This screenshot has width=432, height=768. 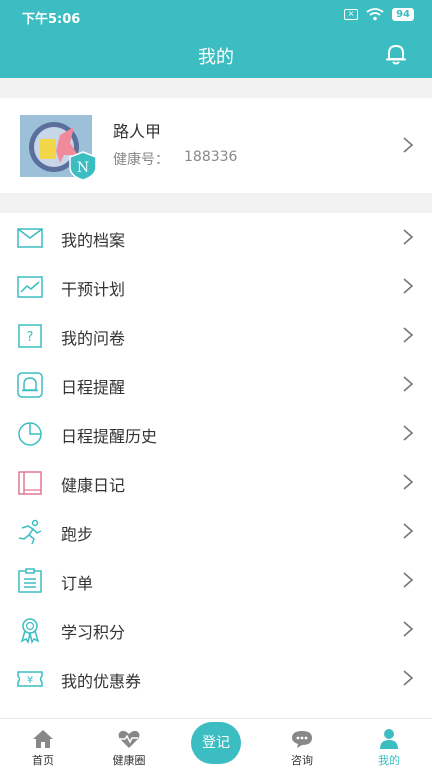 What do you see at coordinates (58, 148) in the screenshot?
I see `avatar: N` at bounding box center [58, 148].